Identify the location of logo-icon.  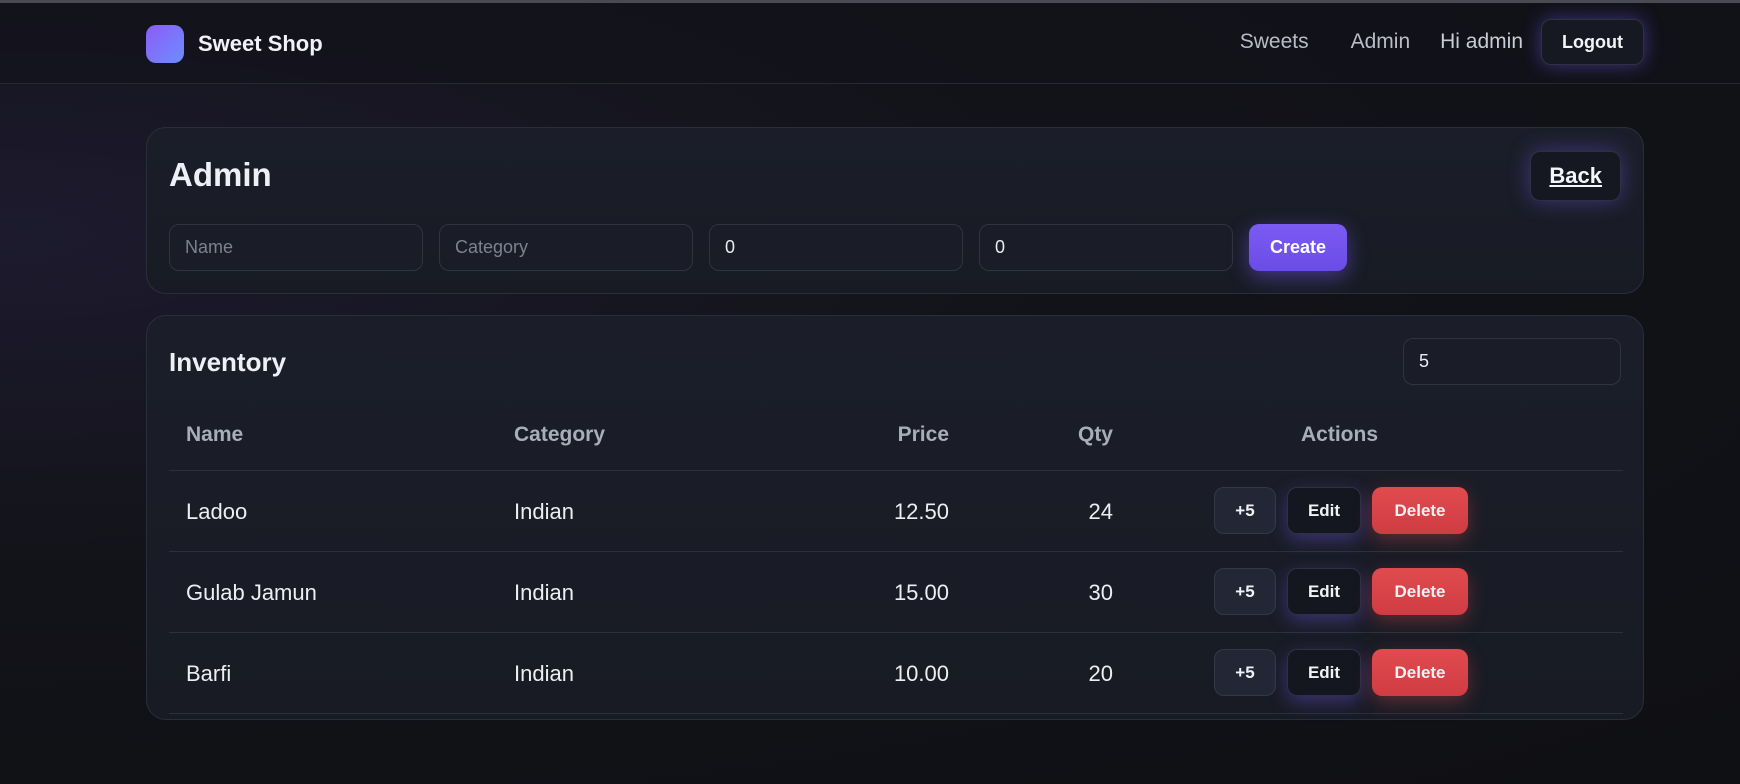
(165, 44).